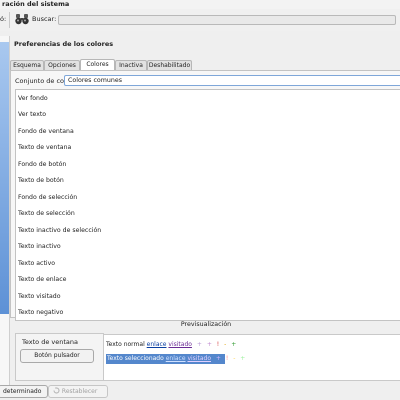  I want to click on preview-normal-line: Texto normal enlace visitado + + ! - +, so click(171, 345).